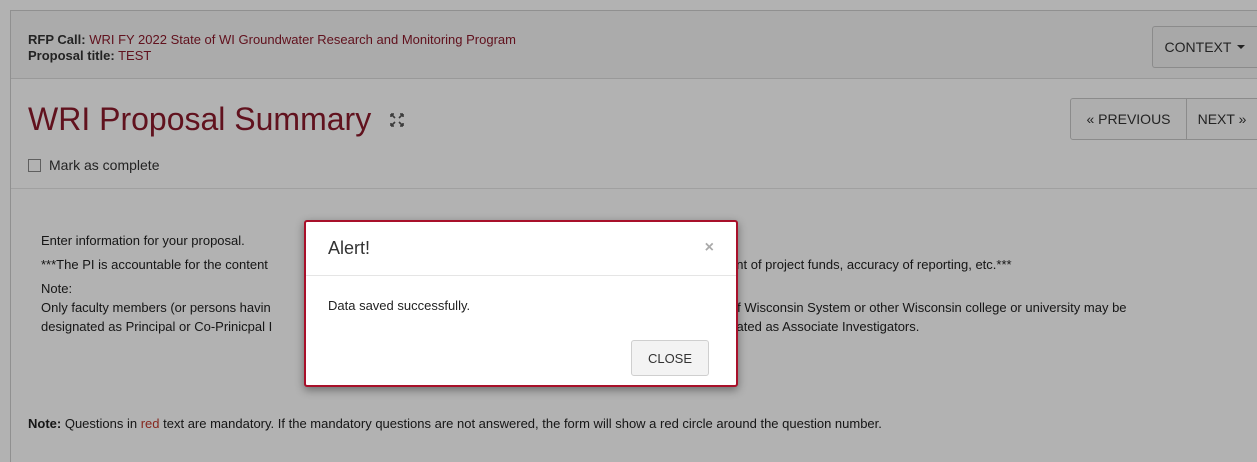 The width and height of the screenshot is (1257, 462). What do you see at coordinates (399, 305) in the screenshot?
I see `modal-message: Data saved successfully.` at bounding box center [399, 305].